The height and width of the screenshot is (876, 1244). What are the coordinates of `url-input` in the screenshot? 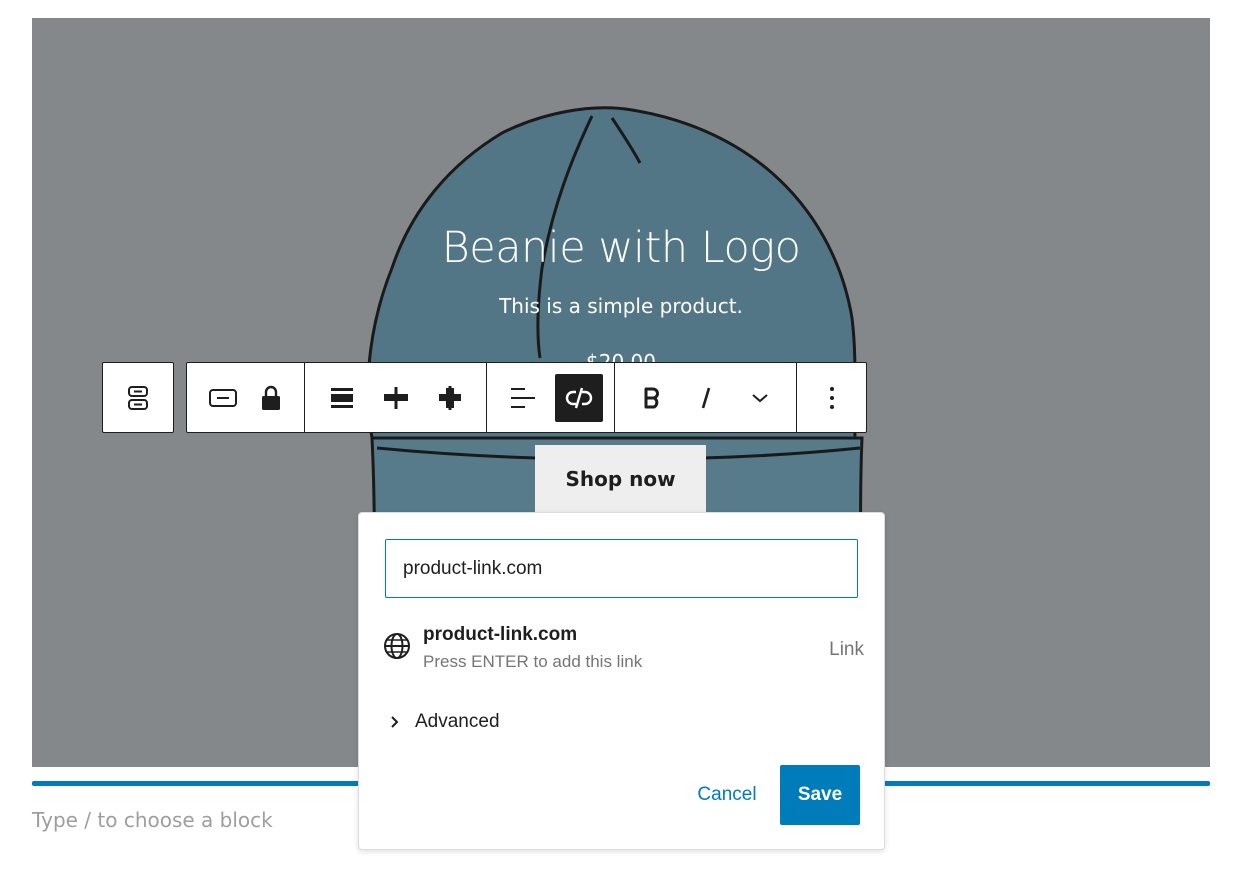 It's located at (621, 568).